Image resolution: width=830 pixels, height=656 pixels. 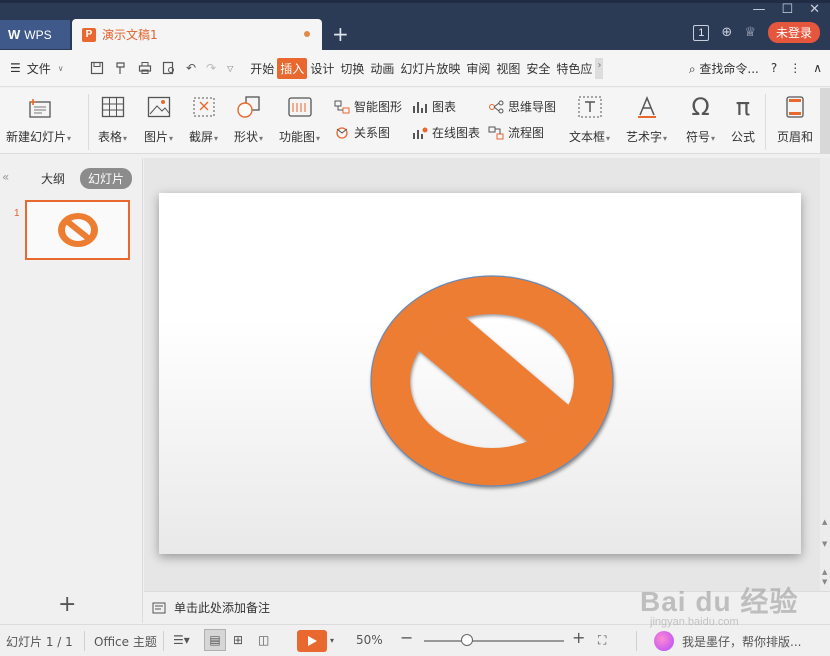 What do you see at coordinates (758, 9) in the screenshot?
I see `minimize-button: —` at bounding box center [758, 9].